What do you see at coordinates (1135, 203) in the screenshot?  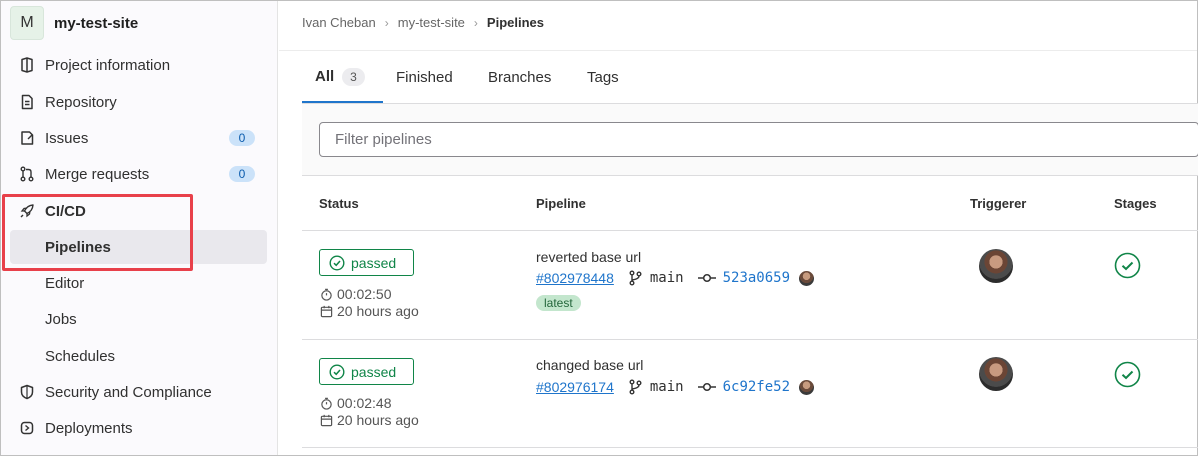 I see `column-header-stages: Stages` at bounding box center [1135, 203].